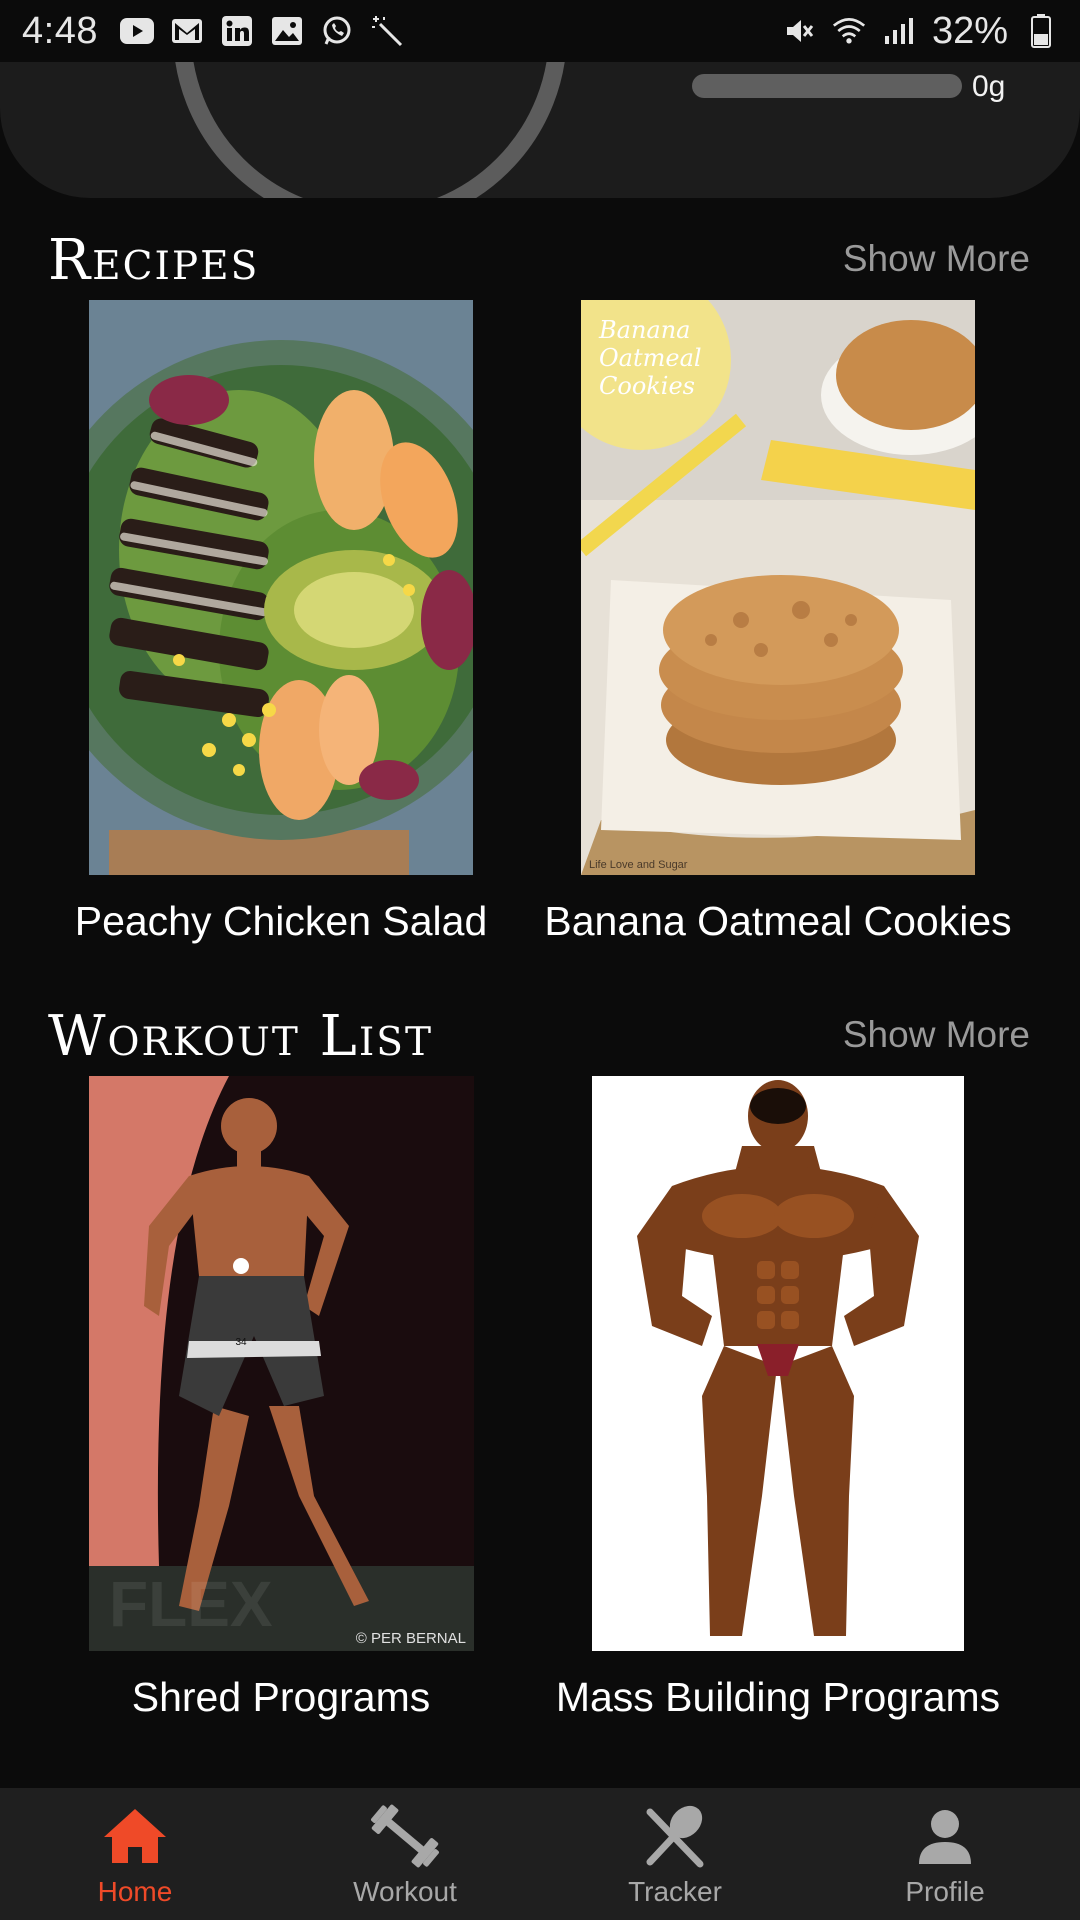  What do you see at coordinates (920, 31) in the screenshot?
I see `status-bar-right: 32%` at bounding box center [920, 31].